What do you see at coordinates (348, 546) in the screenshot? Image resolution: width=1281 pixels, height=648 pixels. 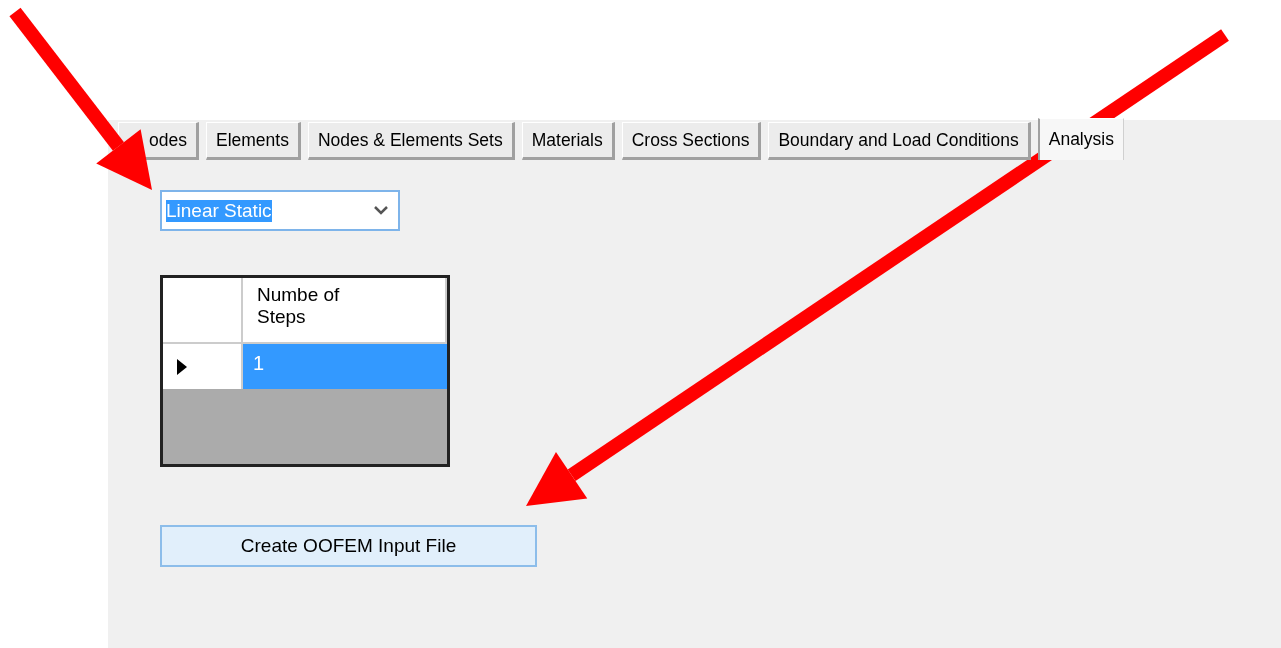 I see `create-input-file-button: Create OOFEM Input File` at bounding box center [348, 546].